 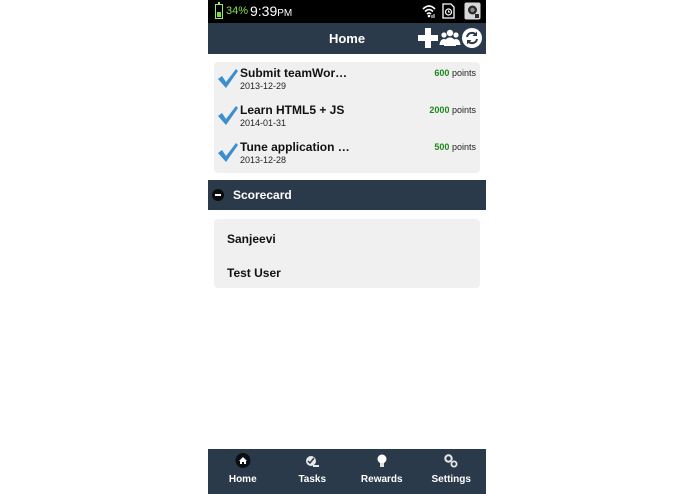 What do you see at coordinates (442, 73) in the screenshot?
I see `task-points-value: 600` at bounding box center [442, 73].